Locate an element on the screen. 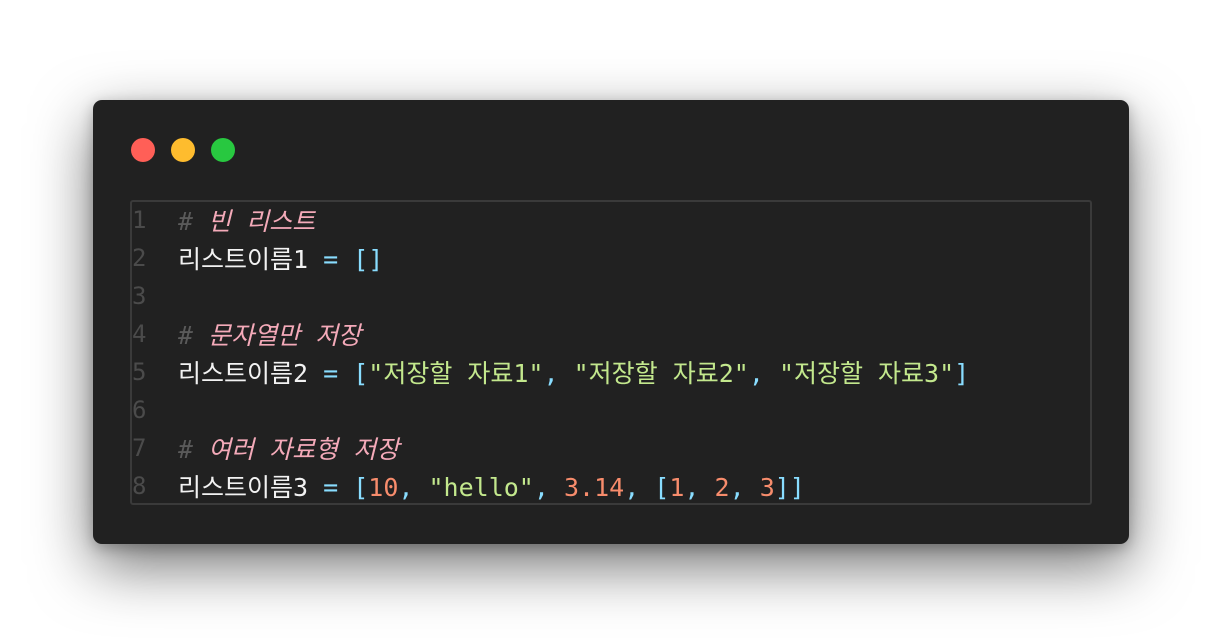 This screenshot has height=644, width=1222. code-text: # 빈 리스트 is located at coordinates (246, 220).